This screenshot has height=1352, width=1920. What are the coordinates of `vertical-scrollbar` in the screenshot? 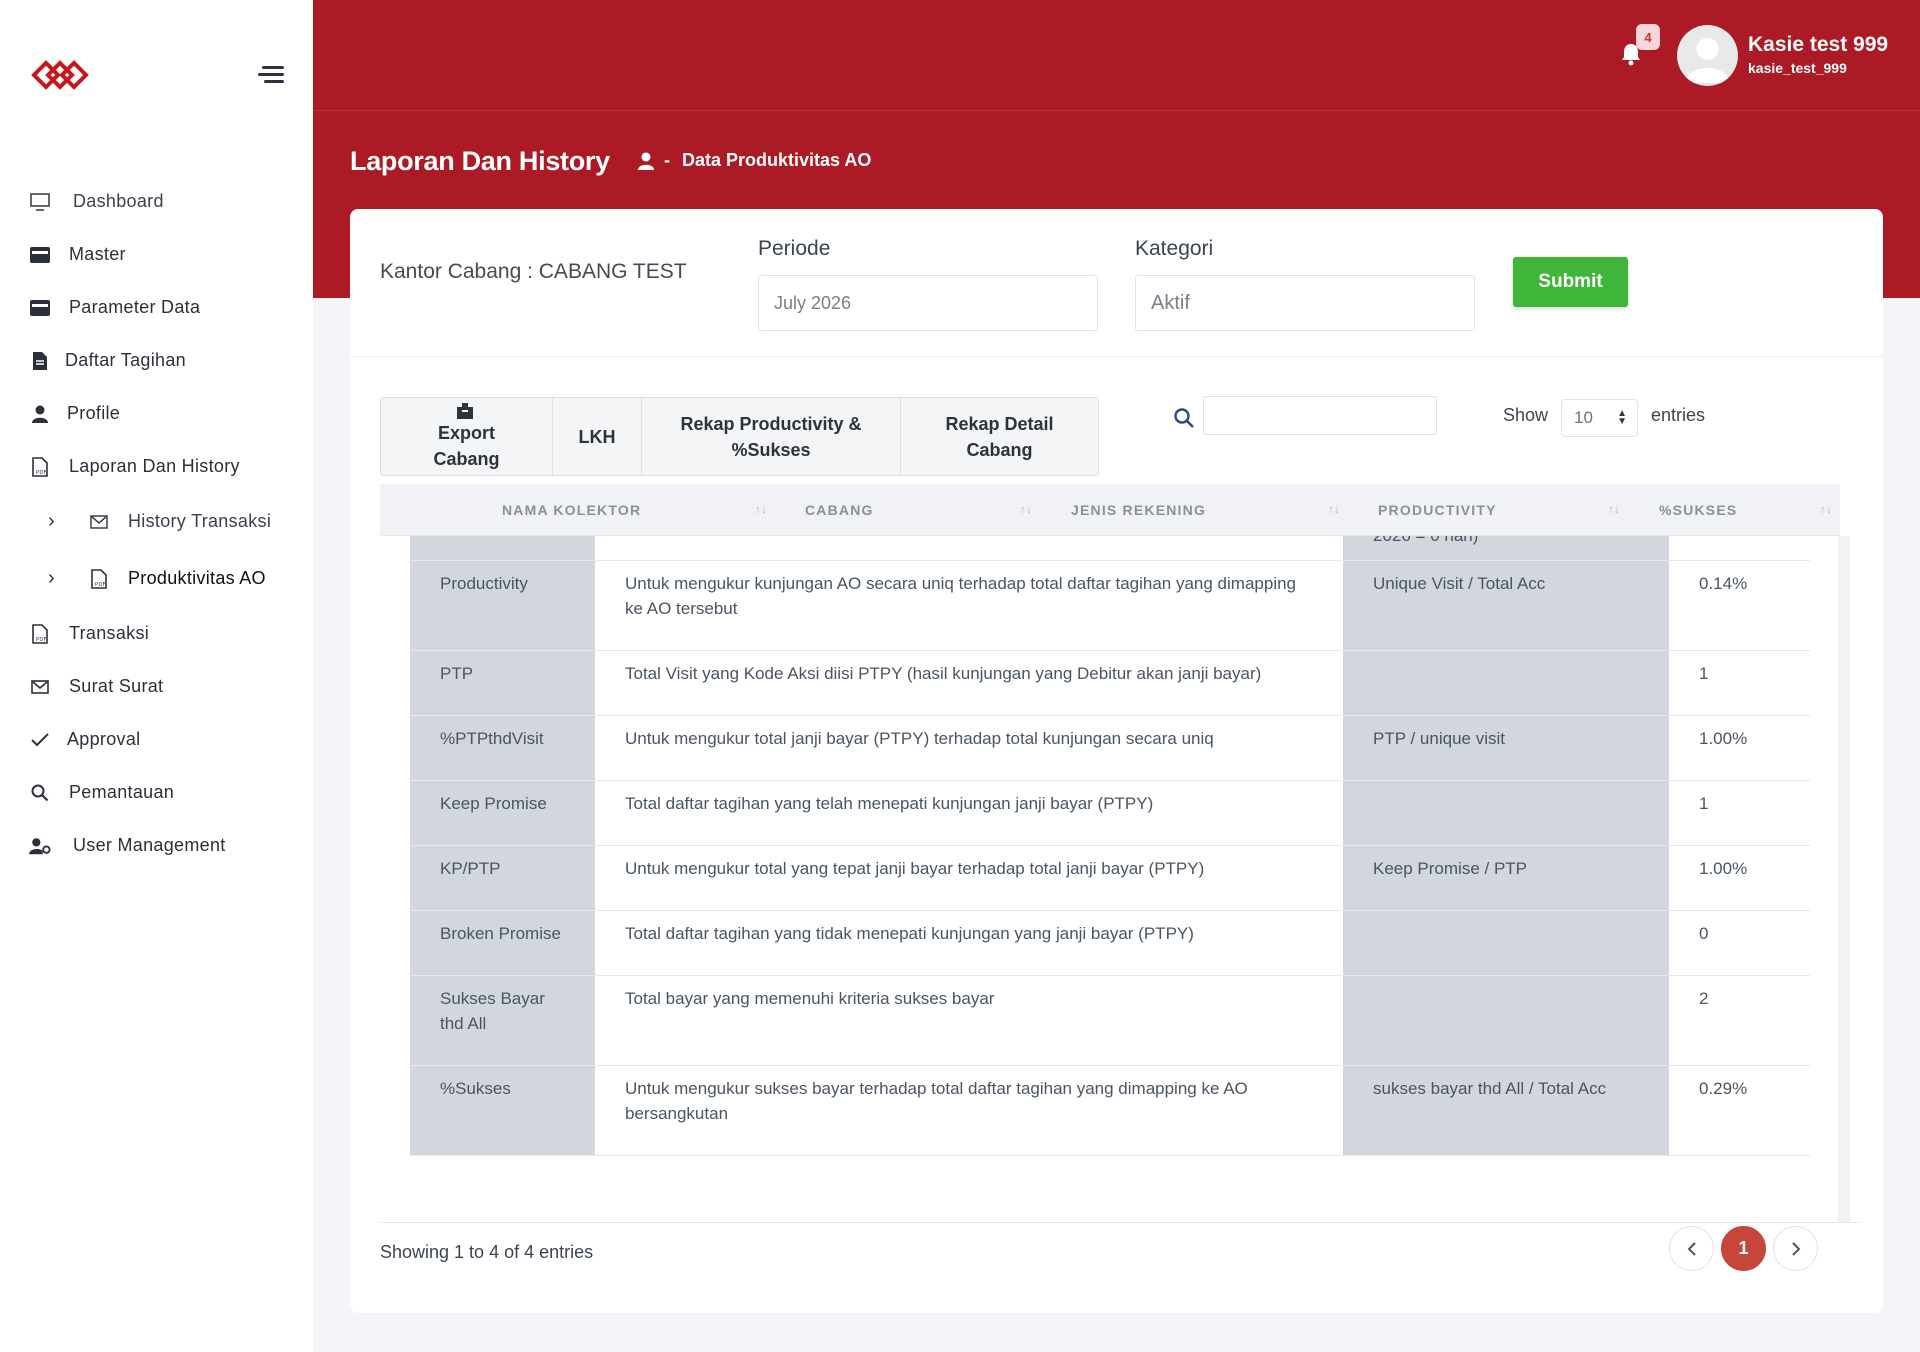 It's located at (1844, 879).